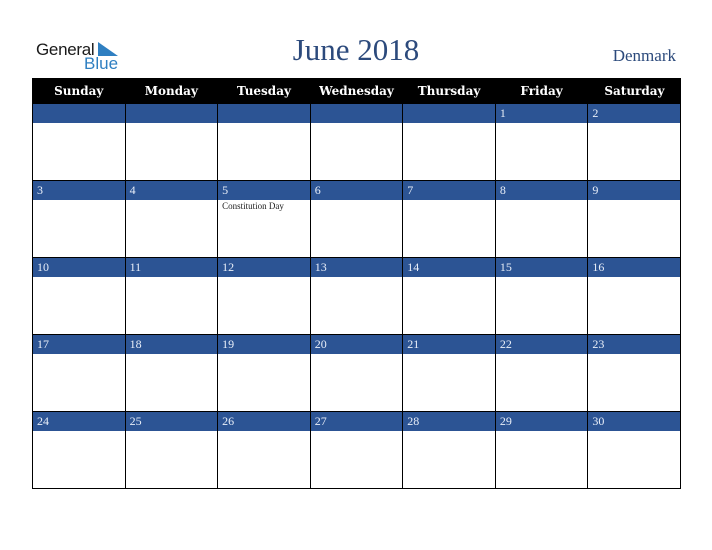  I want to click on day-number: 5, so click(264, 190).